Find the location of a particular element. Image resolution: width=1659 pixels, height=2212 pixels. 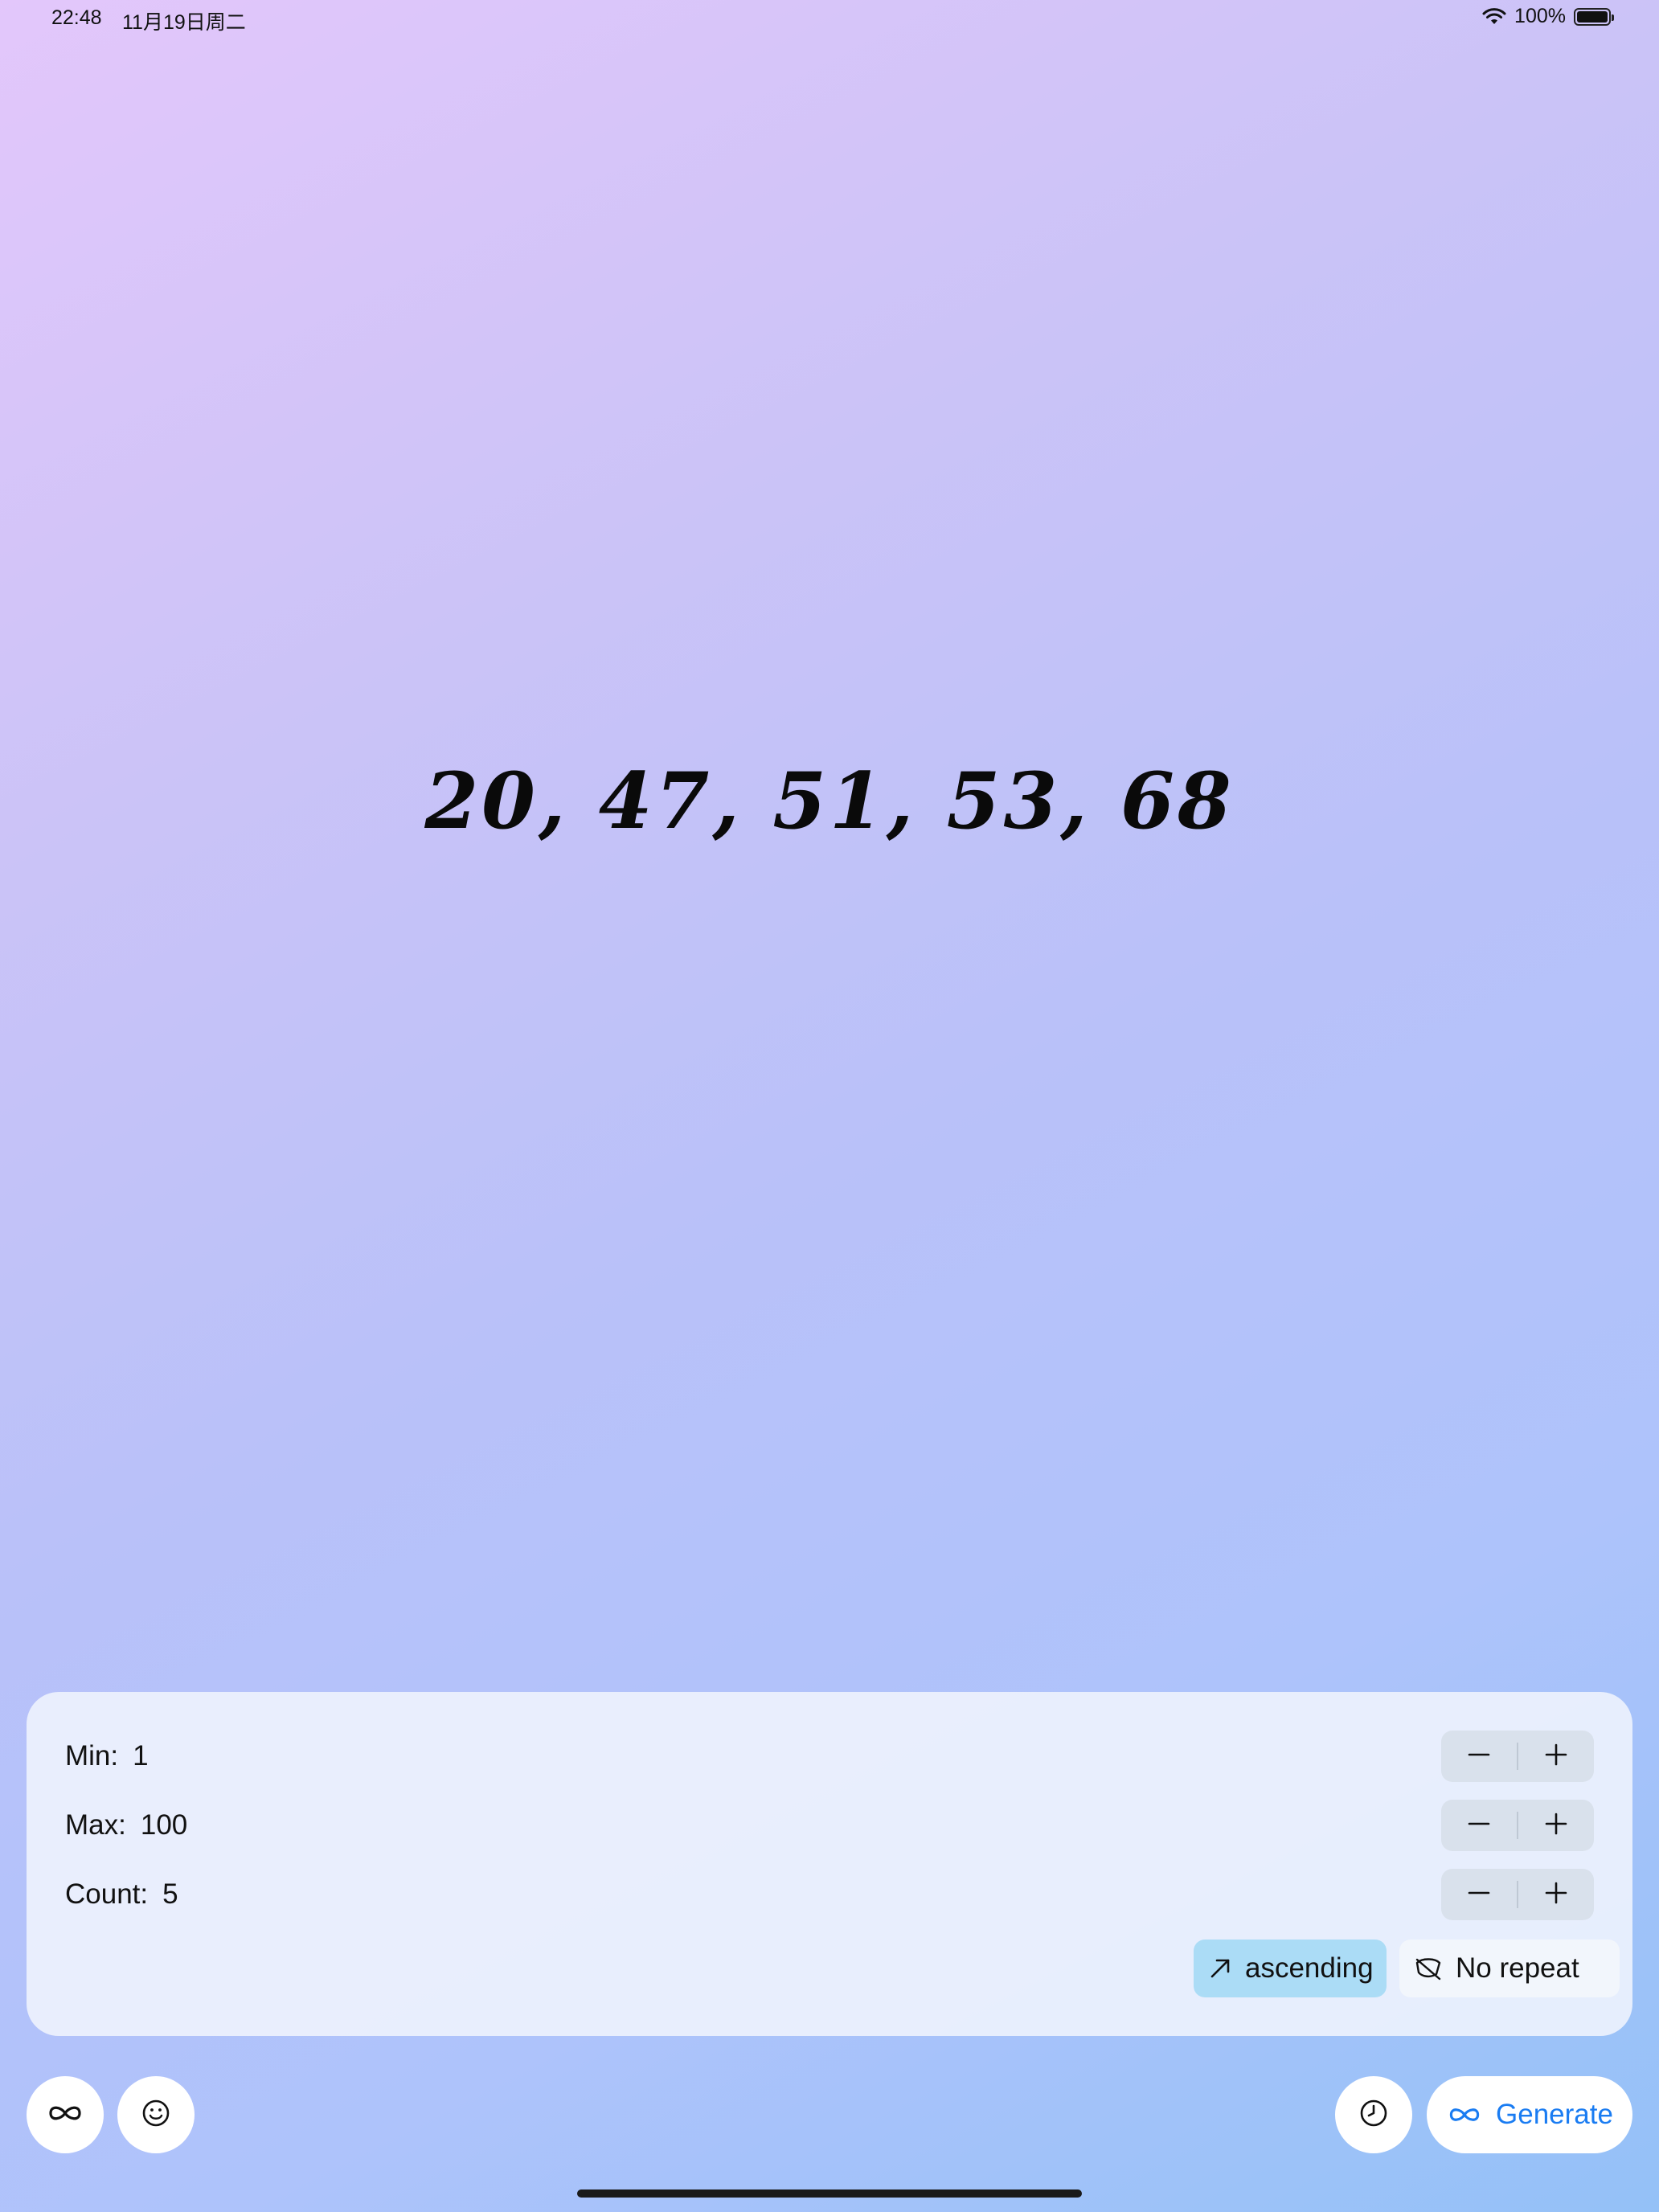

min-increment-button is located at coordinates (1556, 1756).